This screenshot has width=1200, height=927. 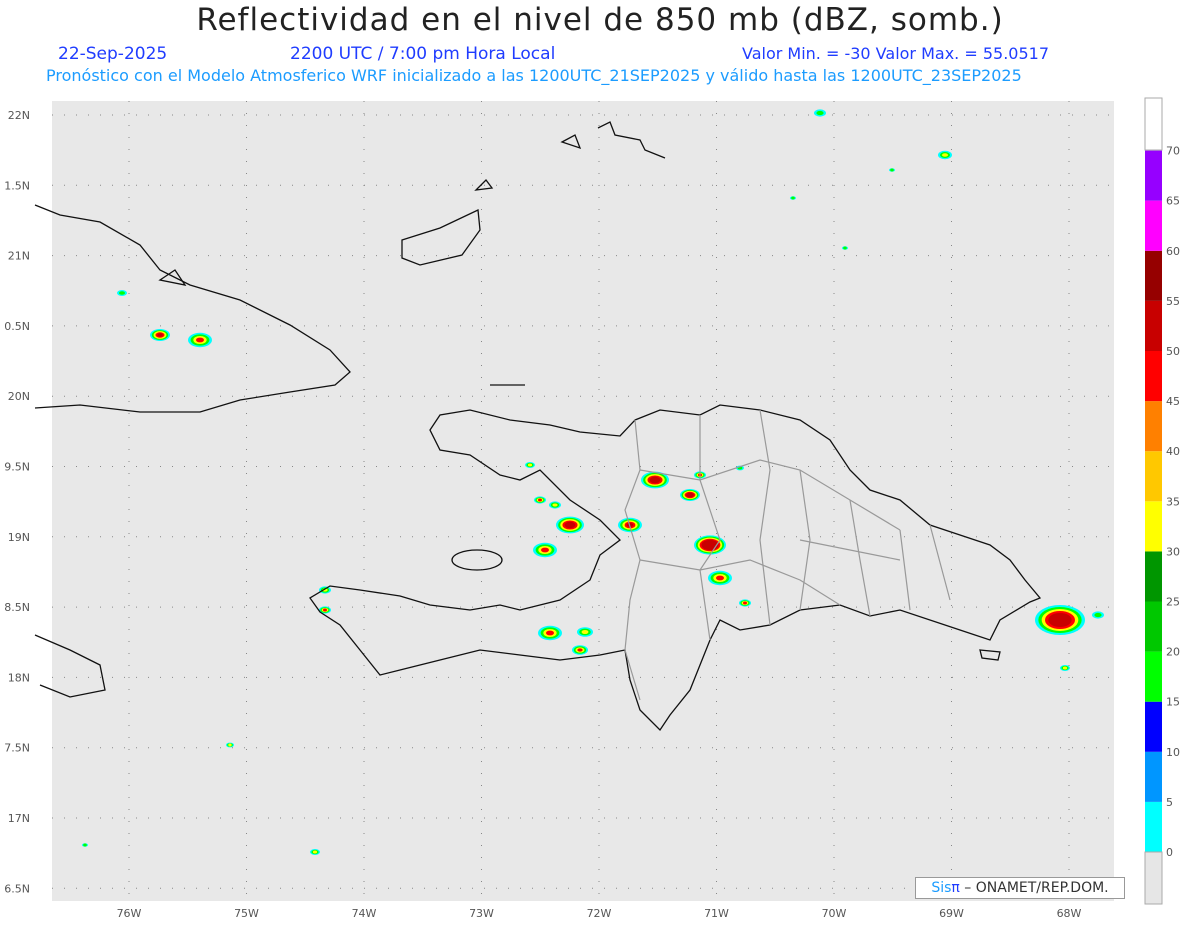 I want to click on colorbar-label: 45, so click(x=1173, y=401).